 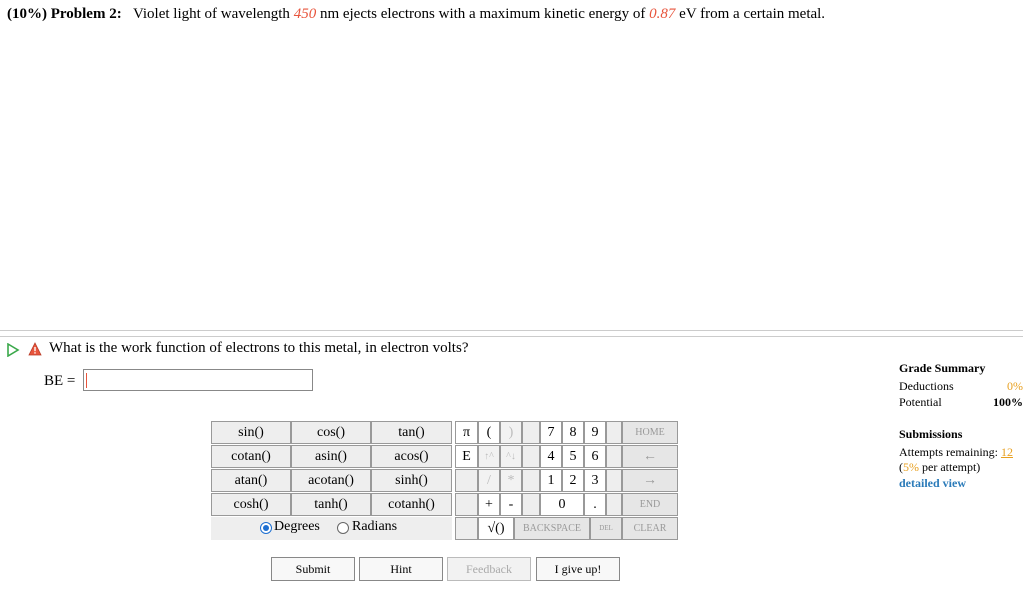 What do you see at coordinates (251, 432) in the screenshot?
I see `sin-button: sin()` at bounding box center [251, 432].